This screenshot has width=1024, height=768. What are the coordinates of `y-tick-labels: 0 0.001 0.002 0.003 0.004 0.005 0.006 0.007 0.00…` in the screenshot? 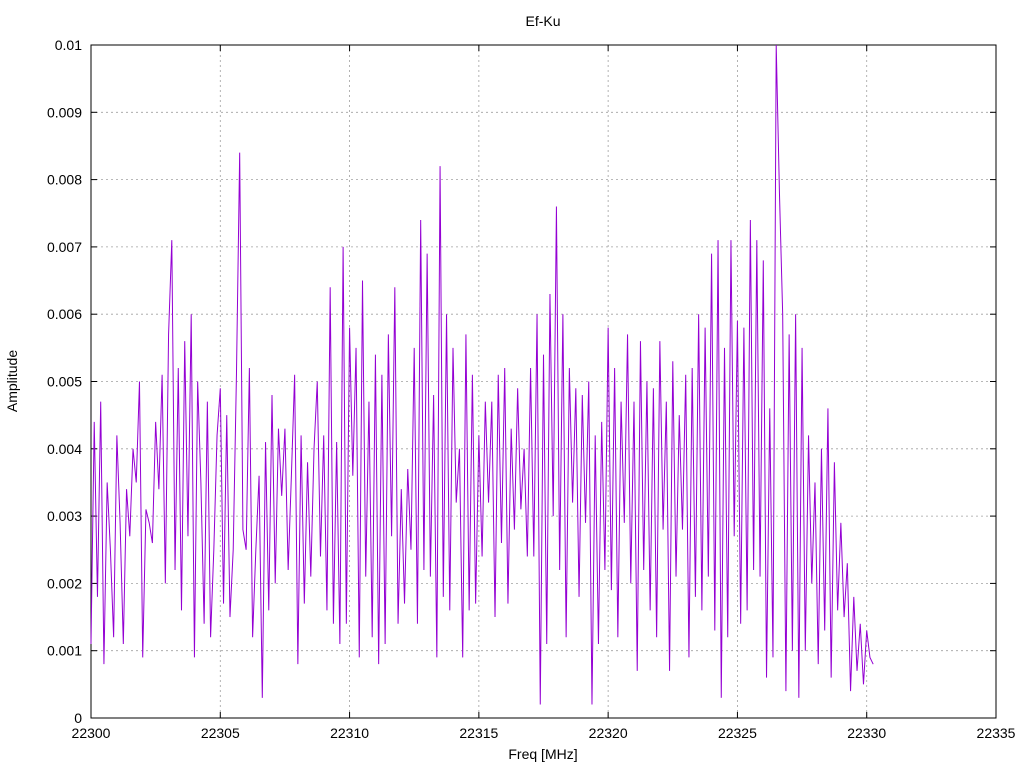 It's located at (64, 381).